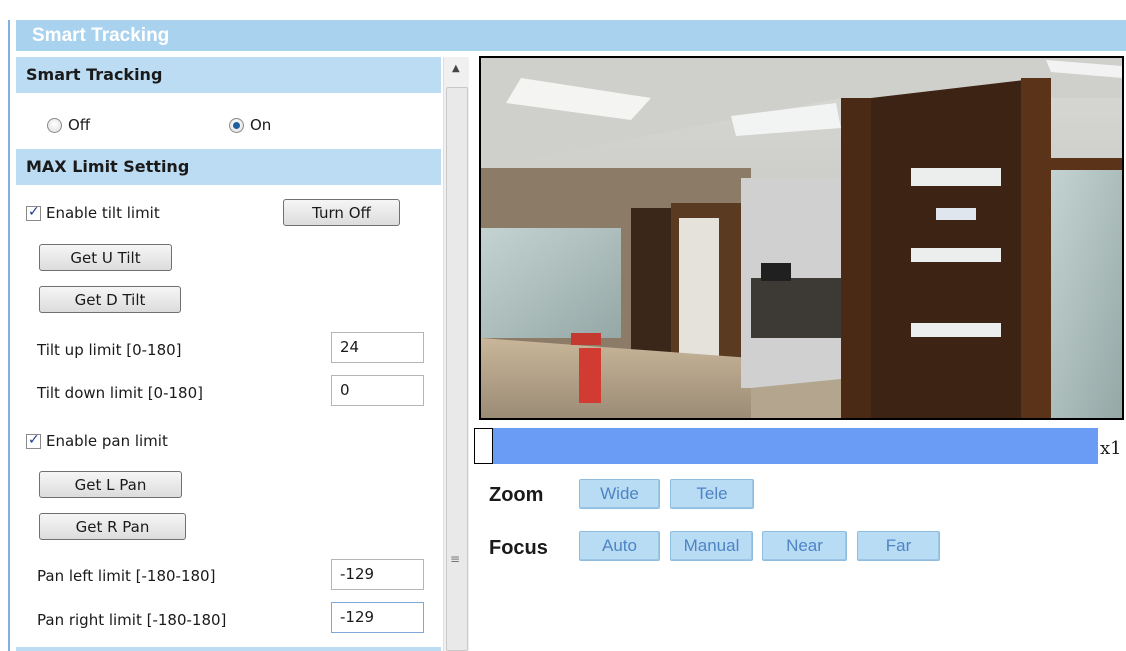  I want to click on zoom-slider-handle, so click(483, 446).